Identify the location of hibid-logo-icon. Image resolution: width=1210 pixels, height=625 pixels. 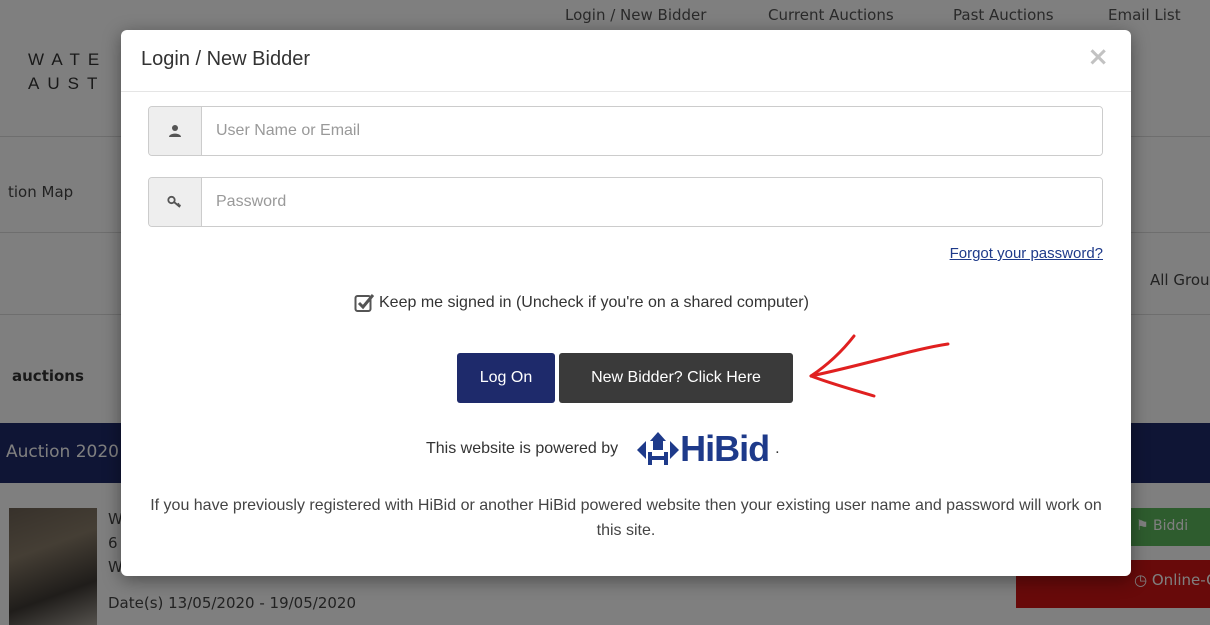
(658, 448).